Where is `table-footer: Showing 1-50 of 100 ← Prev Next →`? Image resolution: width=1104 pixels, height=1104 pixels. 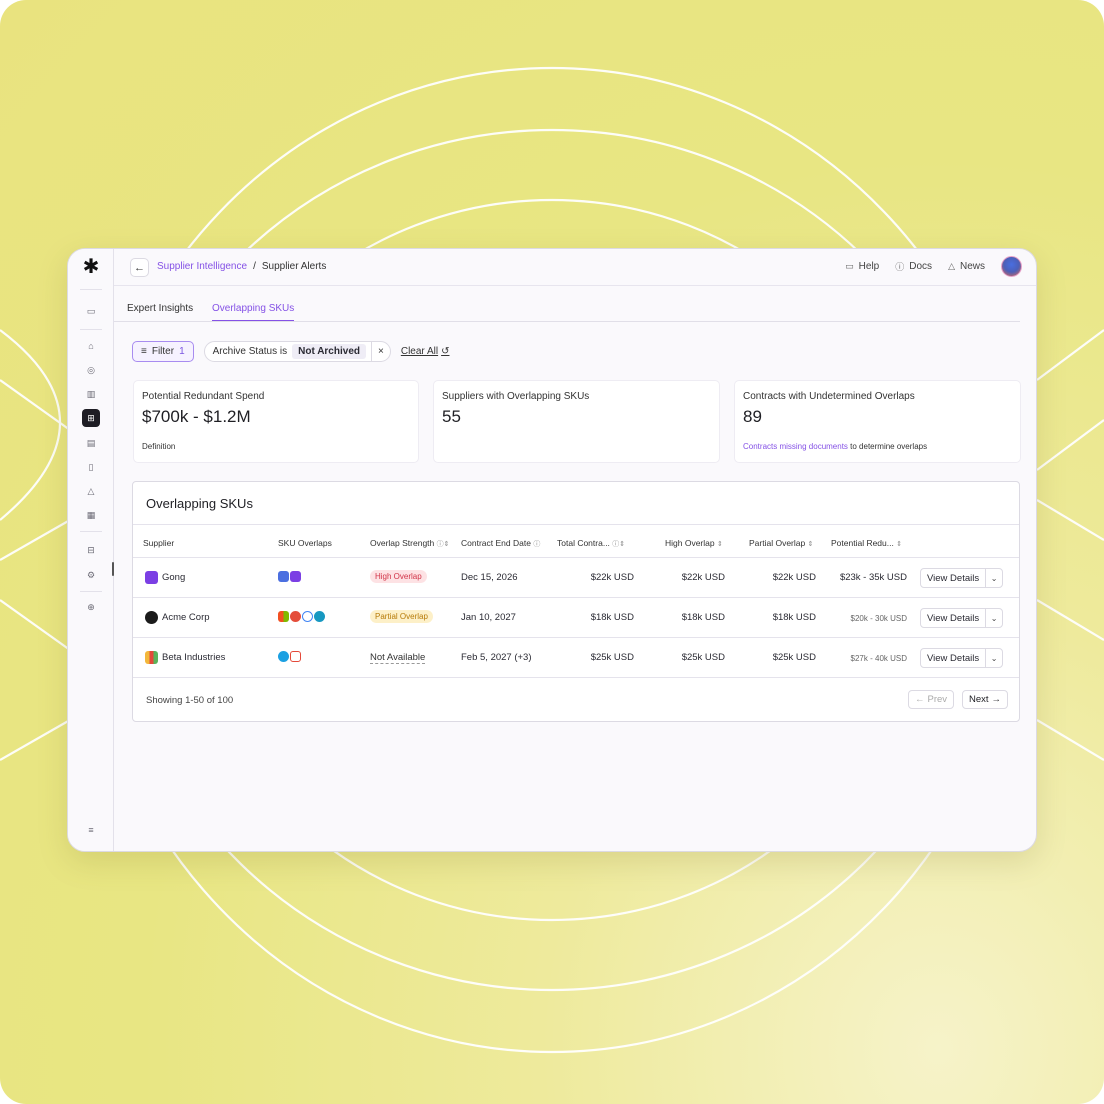 table-footer: Showing 1-50 of 100 ← Prev Next → is located at coordinates (576, 700).